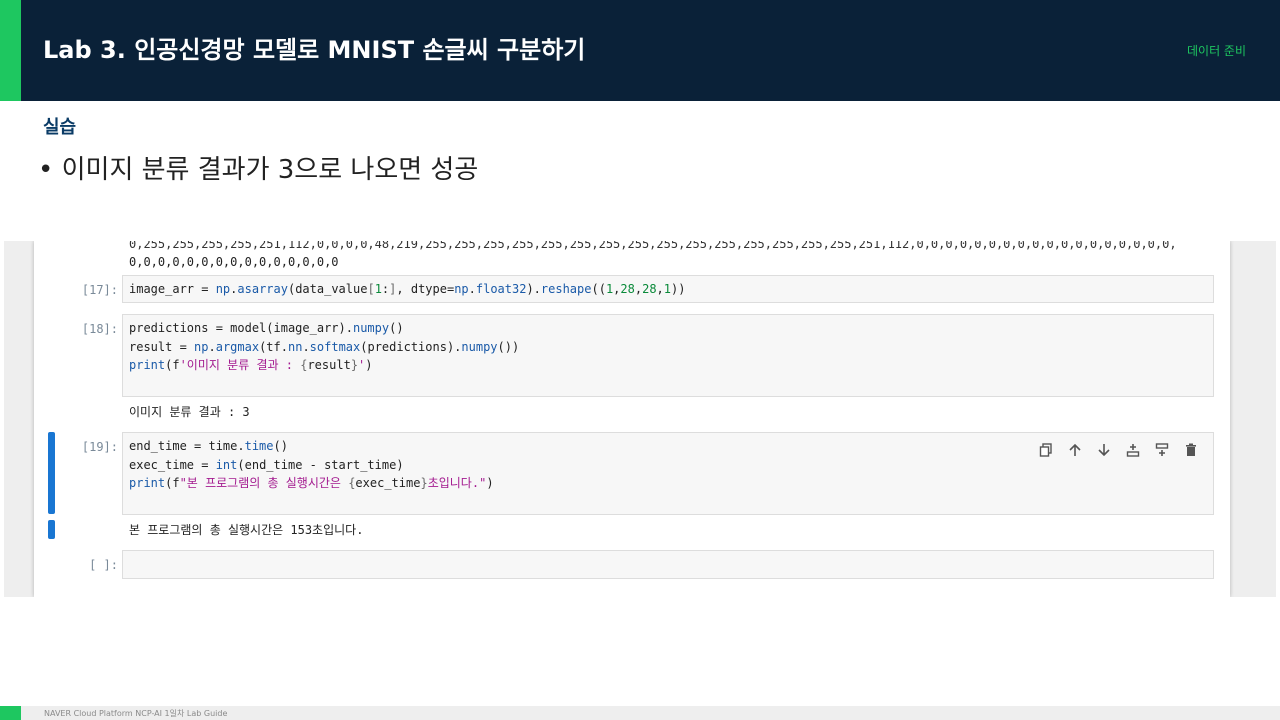  Describe the element at coordinates (99, 290) in the screenshot. I see `cell-prompt: [17]:` at that location.